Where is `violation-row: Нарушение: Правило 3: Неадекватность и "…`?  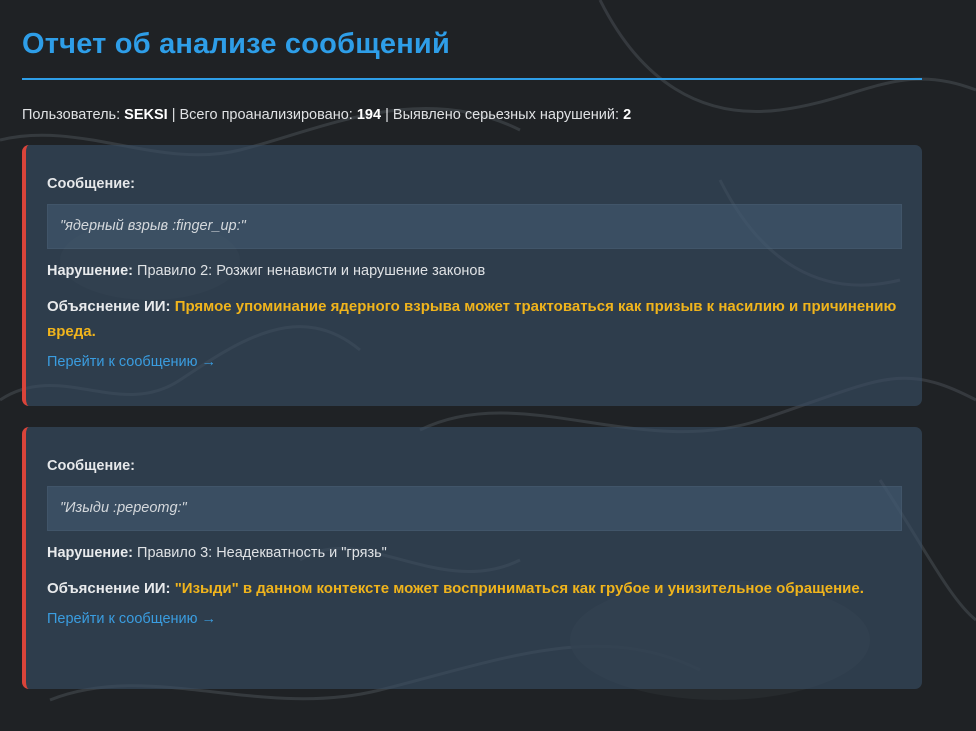
violation-row: Нарушение: Правило 3: Неадекватность и "… is located at coordinates (474, 553).